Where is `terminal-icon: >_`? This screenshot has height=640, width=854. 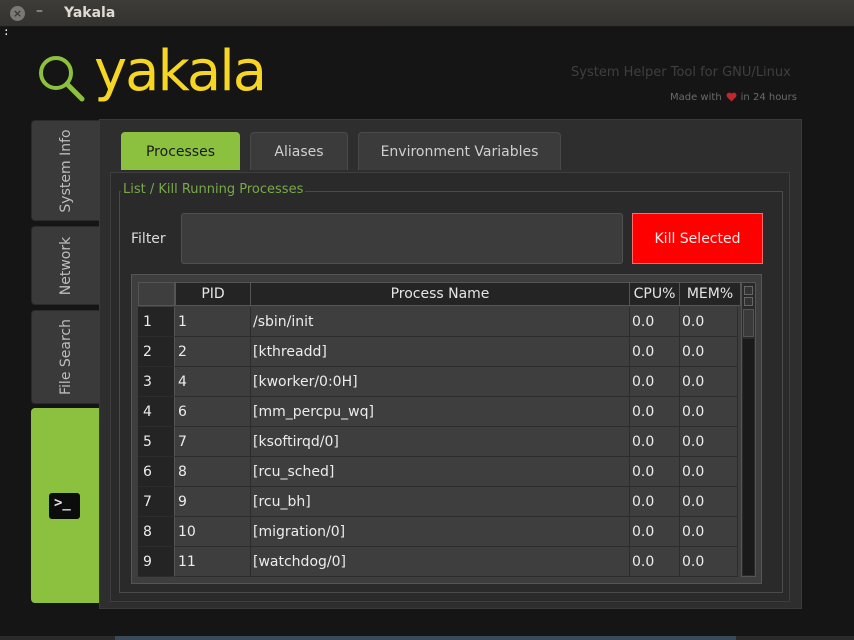
terminal-icon: >_ is located at coordinates (64, 506).